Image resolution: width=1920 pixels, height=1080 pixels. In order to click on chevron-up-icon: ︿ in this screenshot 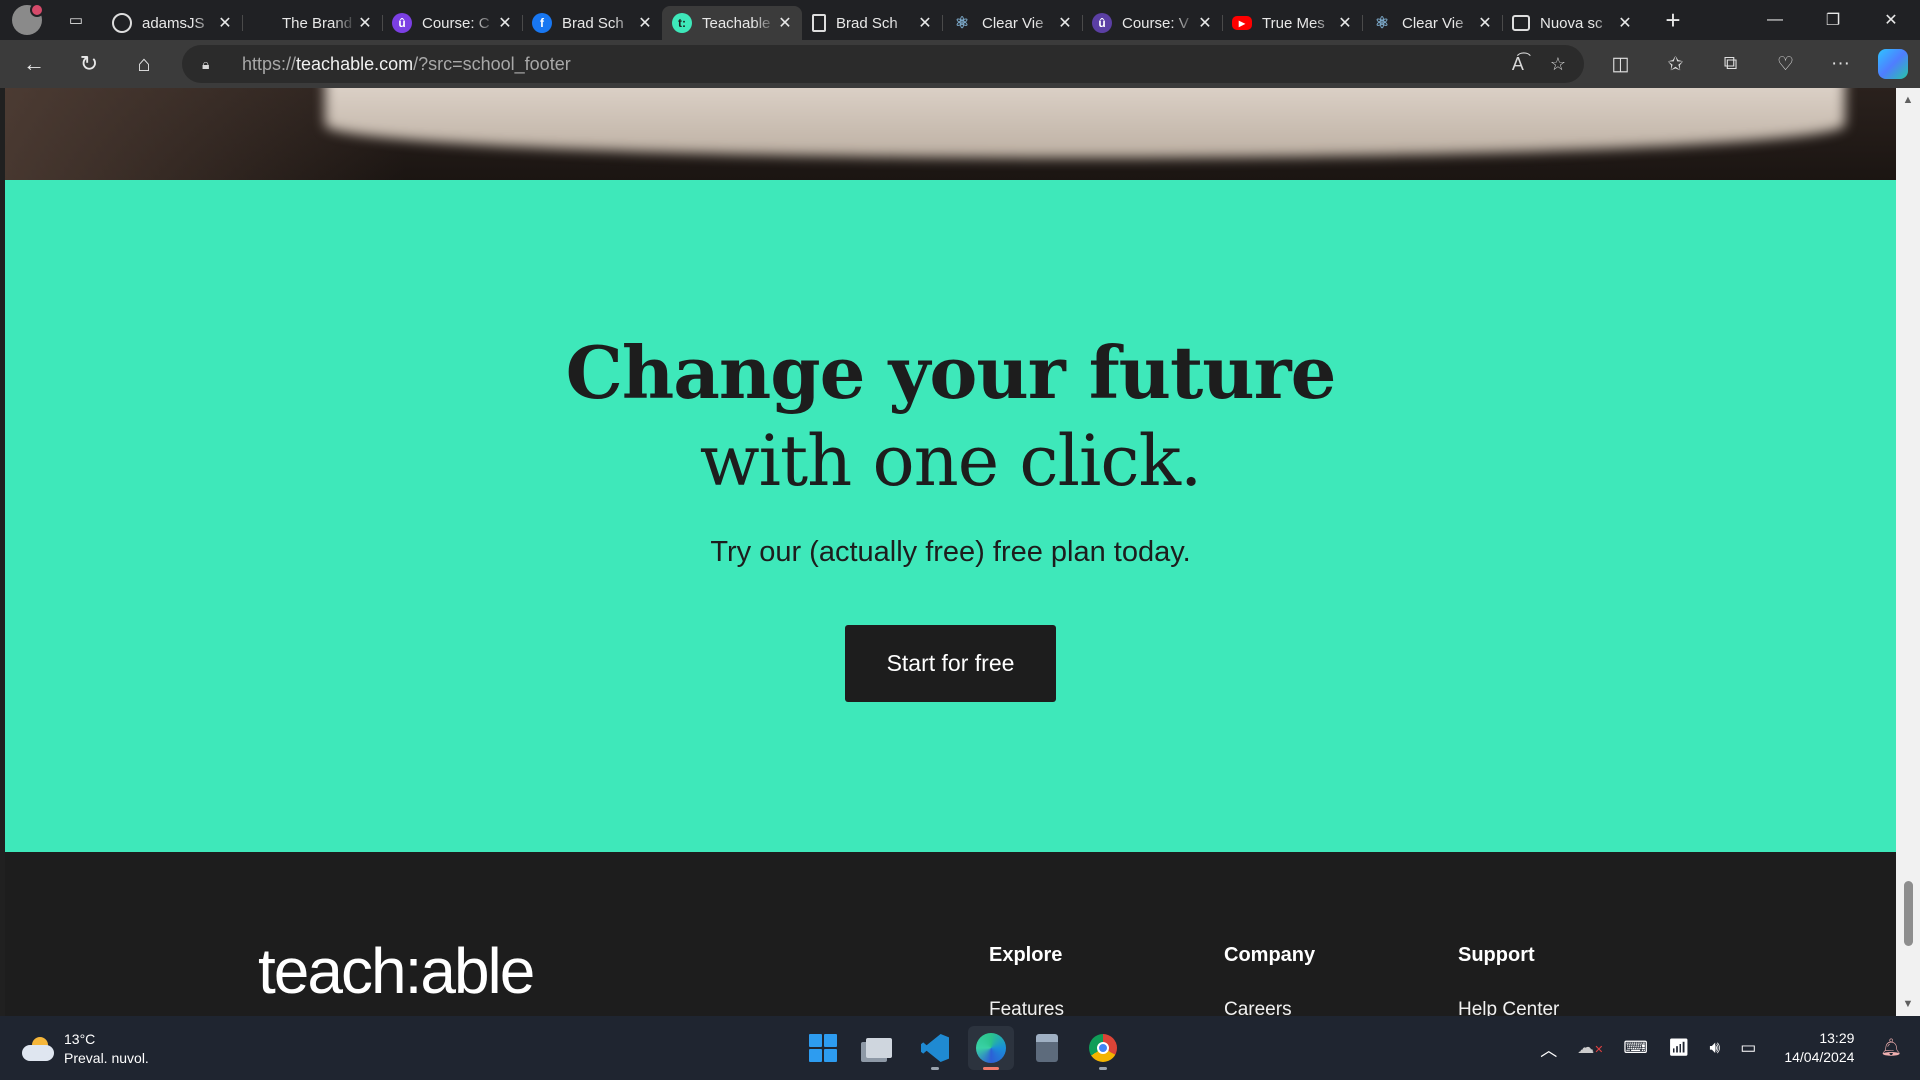, I will do `click(1548, 1048)`.